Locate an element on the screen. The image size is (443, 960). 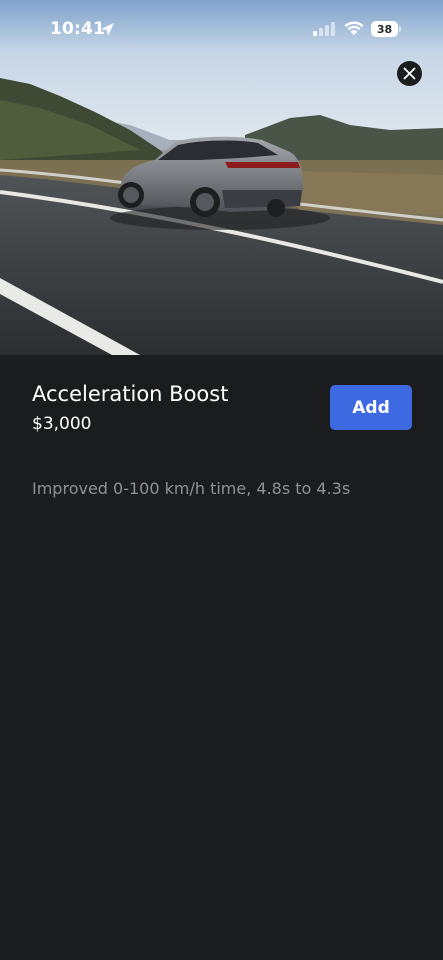
location-arrow-icon is located at coordinates (107, 29).